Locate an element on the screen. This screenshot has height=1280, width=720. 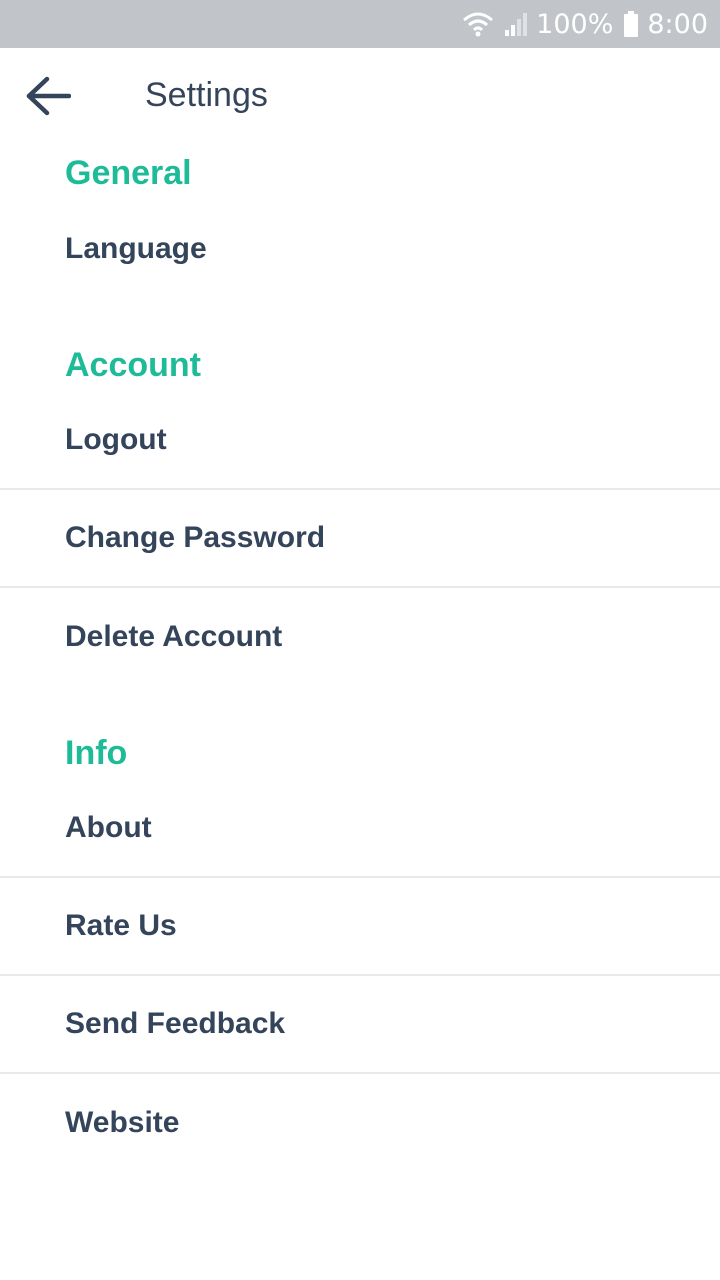
settings-item-delete-account: Delete Account is located at coordinates (360, 637).